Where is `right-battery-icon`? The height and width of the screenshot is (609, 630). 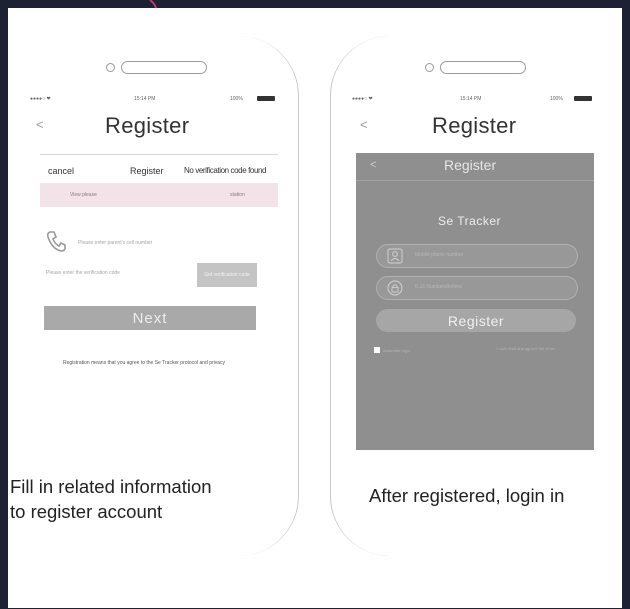 right-battery-icon is located at coordinates (583, 98).